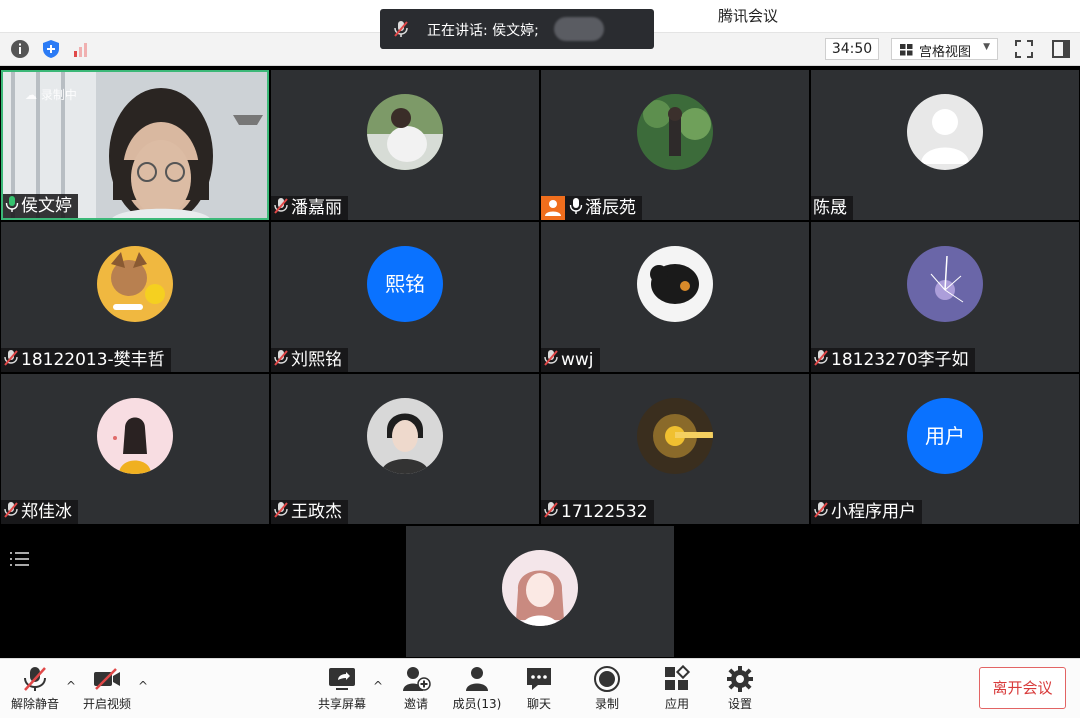 The image size is (1080, 718). I want to click on title-bar: 腾讯会议 34:50 宫格视图 ▼ 正在讲话: 侯文婷;, so click(540, 33).